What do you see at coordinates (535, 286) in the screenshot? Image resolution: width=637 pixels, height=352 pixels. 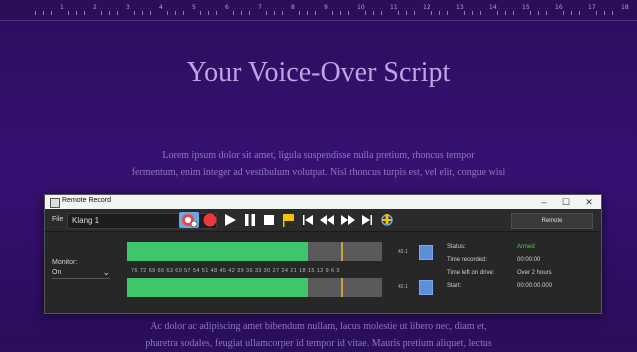 I see `start-value: 00:00:00.000` at bounding box center [535, 286].